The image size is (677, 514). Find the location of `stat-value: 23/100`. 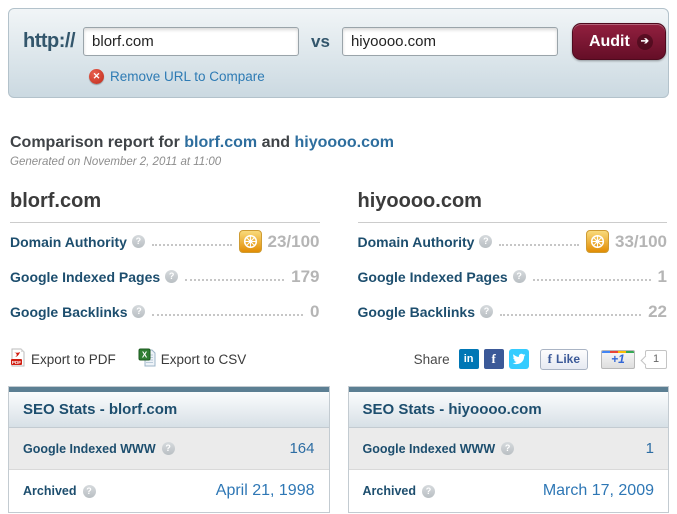

stat-value: 23/100 is located at coordinates (293, 241).